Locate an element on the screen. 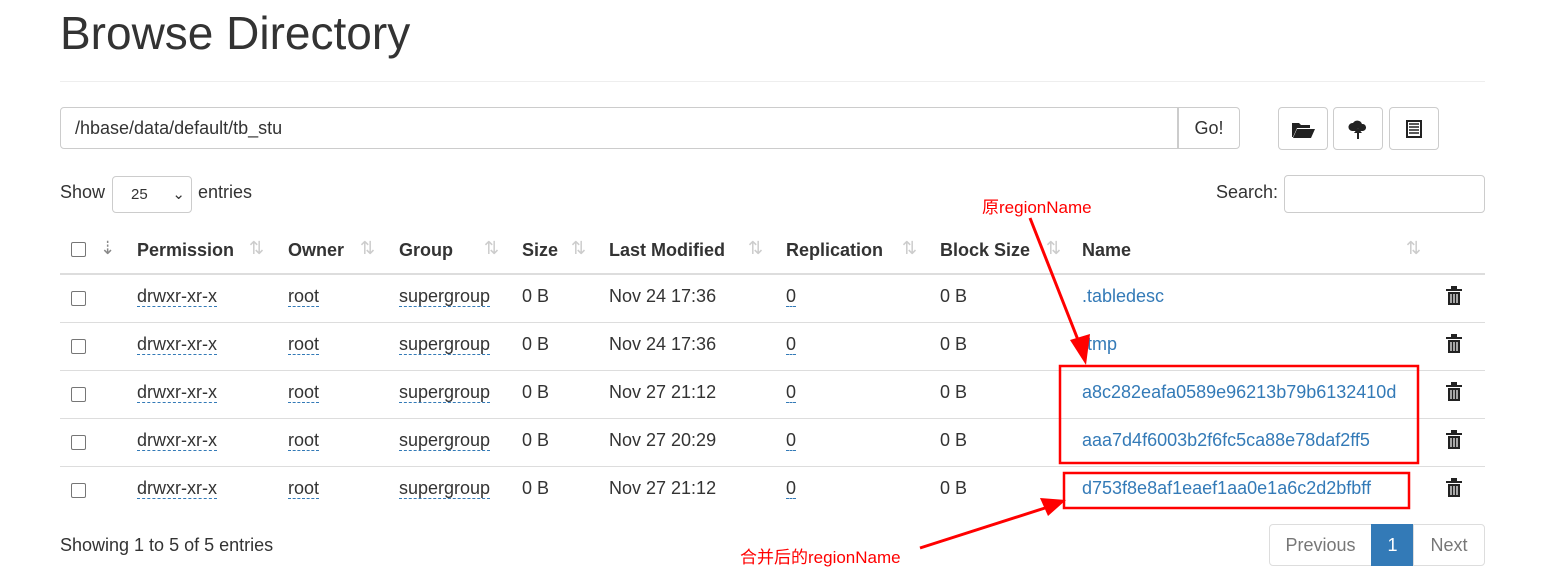  arrow-merged is located at coordinates (982, 528).